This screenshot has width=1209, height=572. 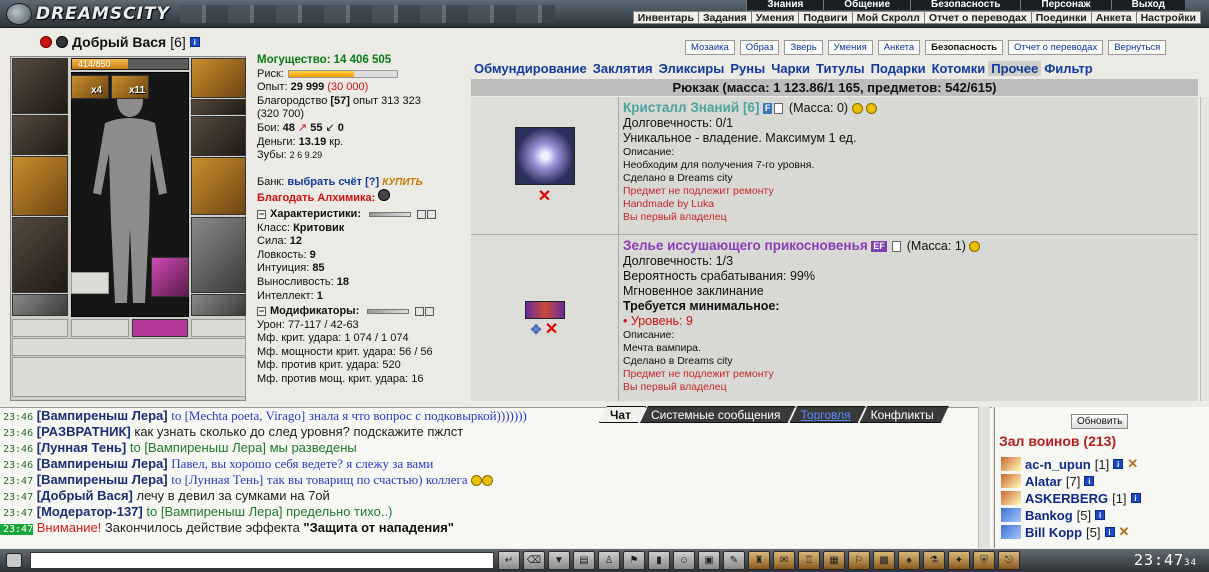 What do you see at coordinates (129, 347) in the screenshot?
I see `belt-items-row` at bounding box center [129, 347].